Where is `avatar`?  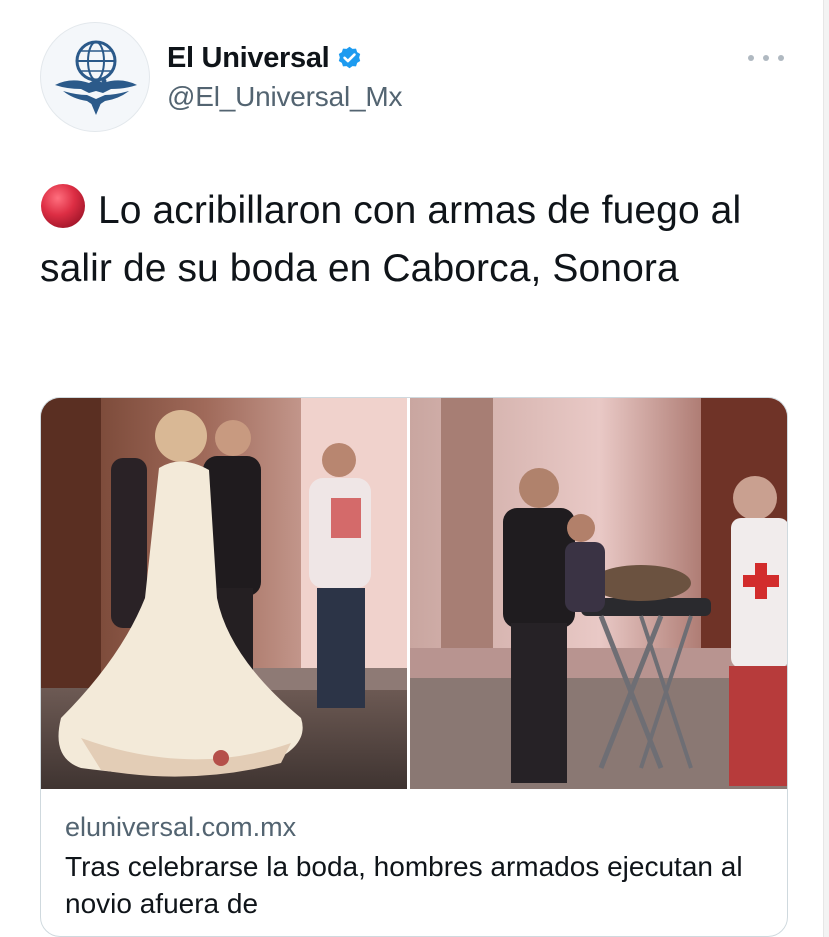
avatar is located at coordinates (95, 77).